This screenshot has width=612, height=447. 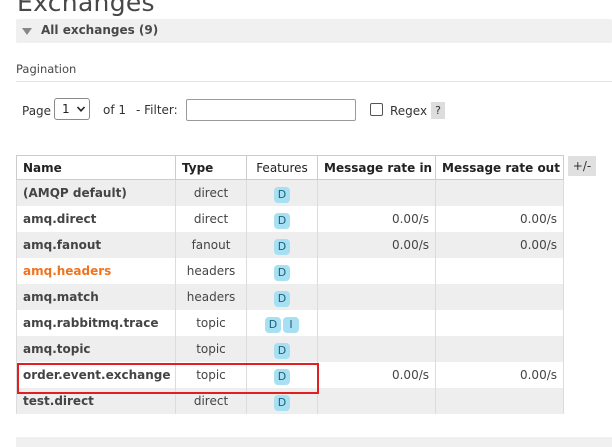 I want to click on regex-help-button: ?, so click(x=438, y=110).